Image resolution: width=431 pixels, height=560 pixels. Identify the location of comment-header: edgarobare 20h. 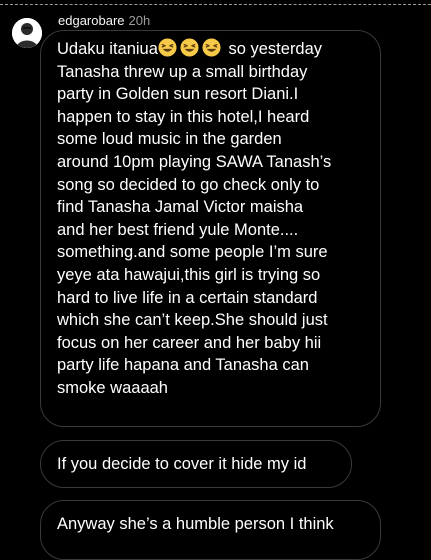
(104, 21).